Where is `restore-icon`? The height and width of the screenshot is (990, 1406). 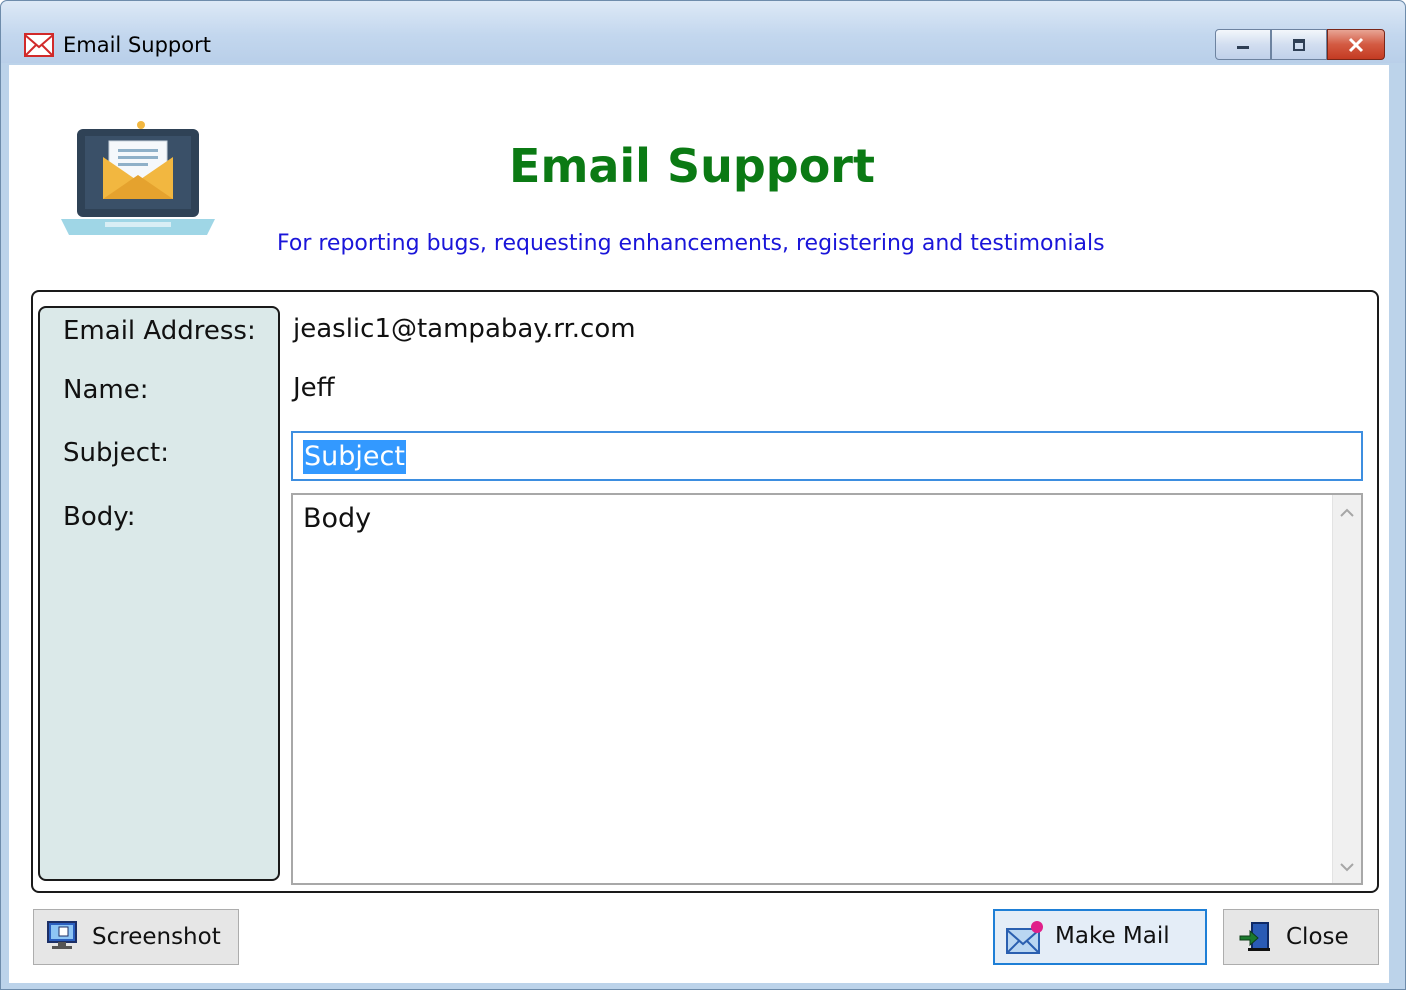
restore-icon is located at coordinates (1299, 44).